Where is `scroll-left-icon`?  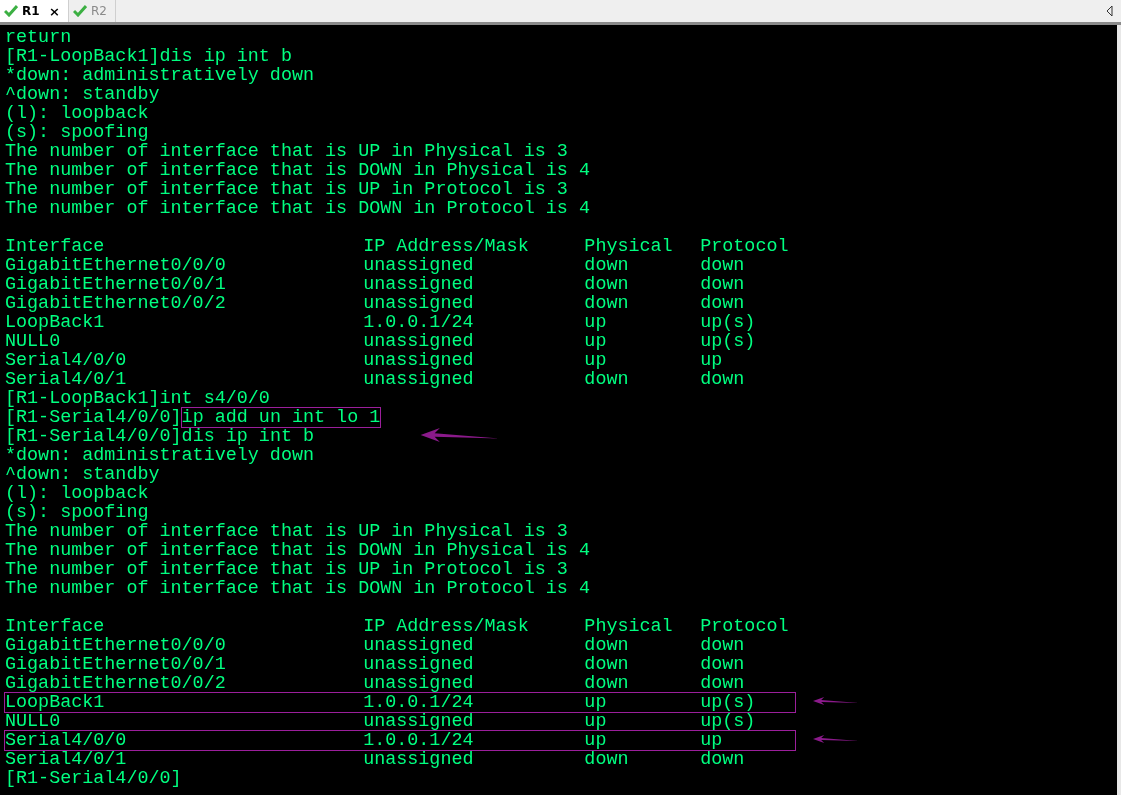
scroll-left-icon is located at coordinates (1109, 11).